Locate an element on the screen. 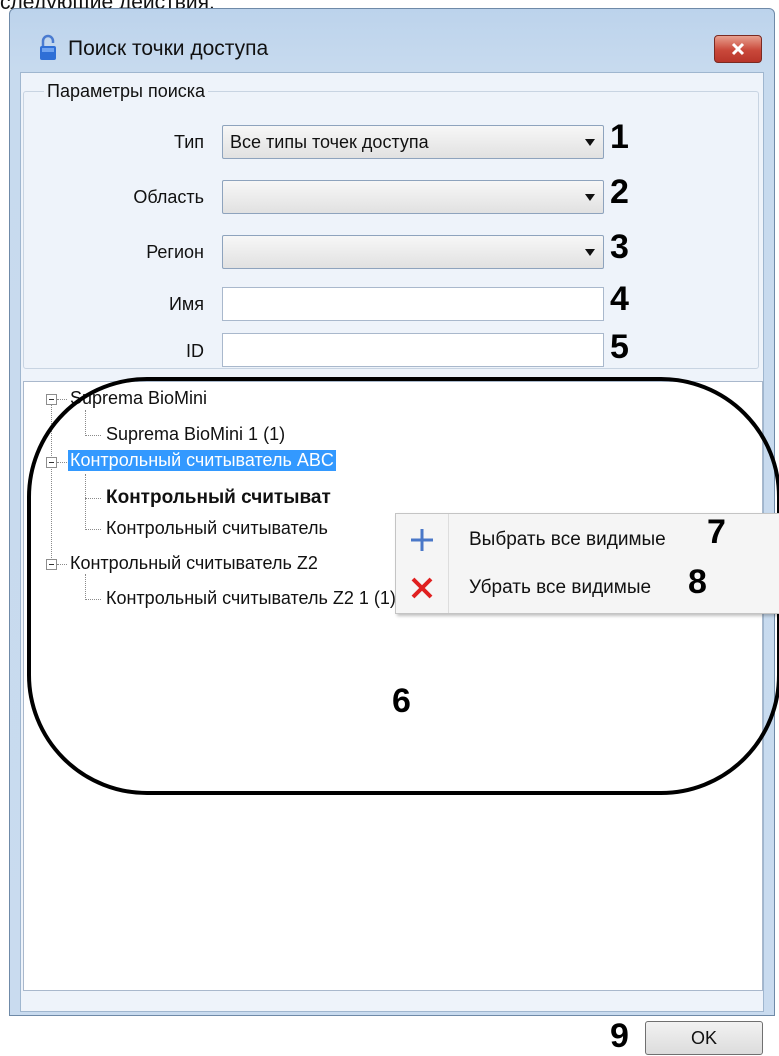 This screenshot has width=779, height=1056. tree-node: Suprema BioMini 1 (1) is located at coordinates (195, 434).